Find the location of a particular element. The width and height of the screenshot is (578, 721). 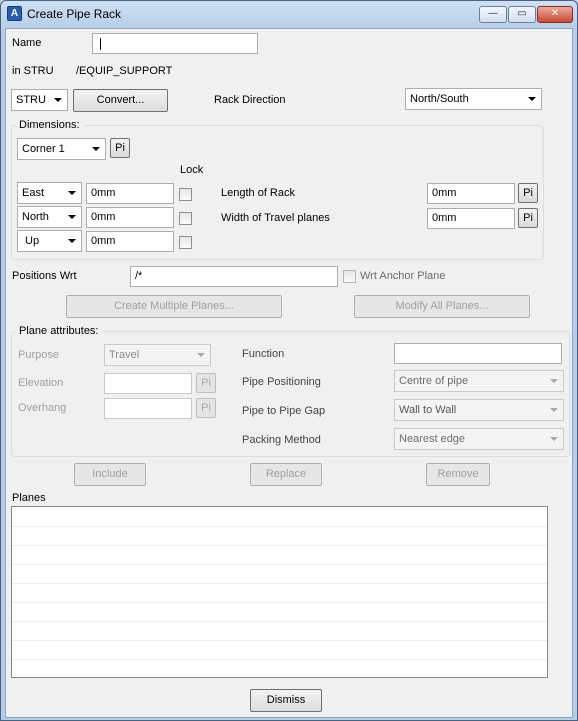

pipe-to-pipe-gap-select: Wall to Wall is located at coordinates (479, 410).